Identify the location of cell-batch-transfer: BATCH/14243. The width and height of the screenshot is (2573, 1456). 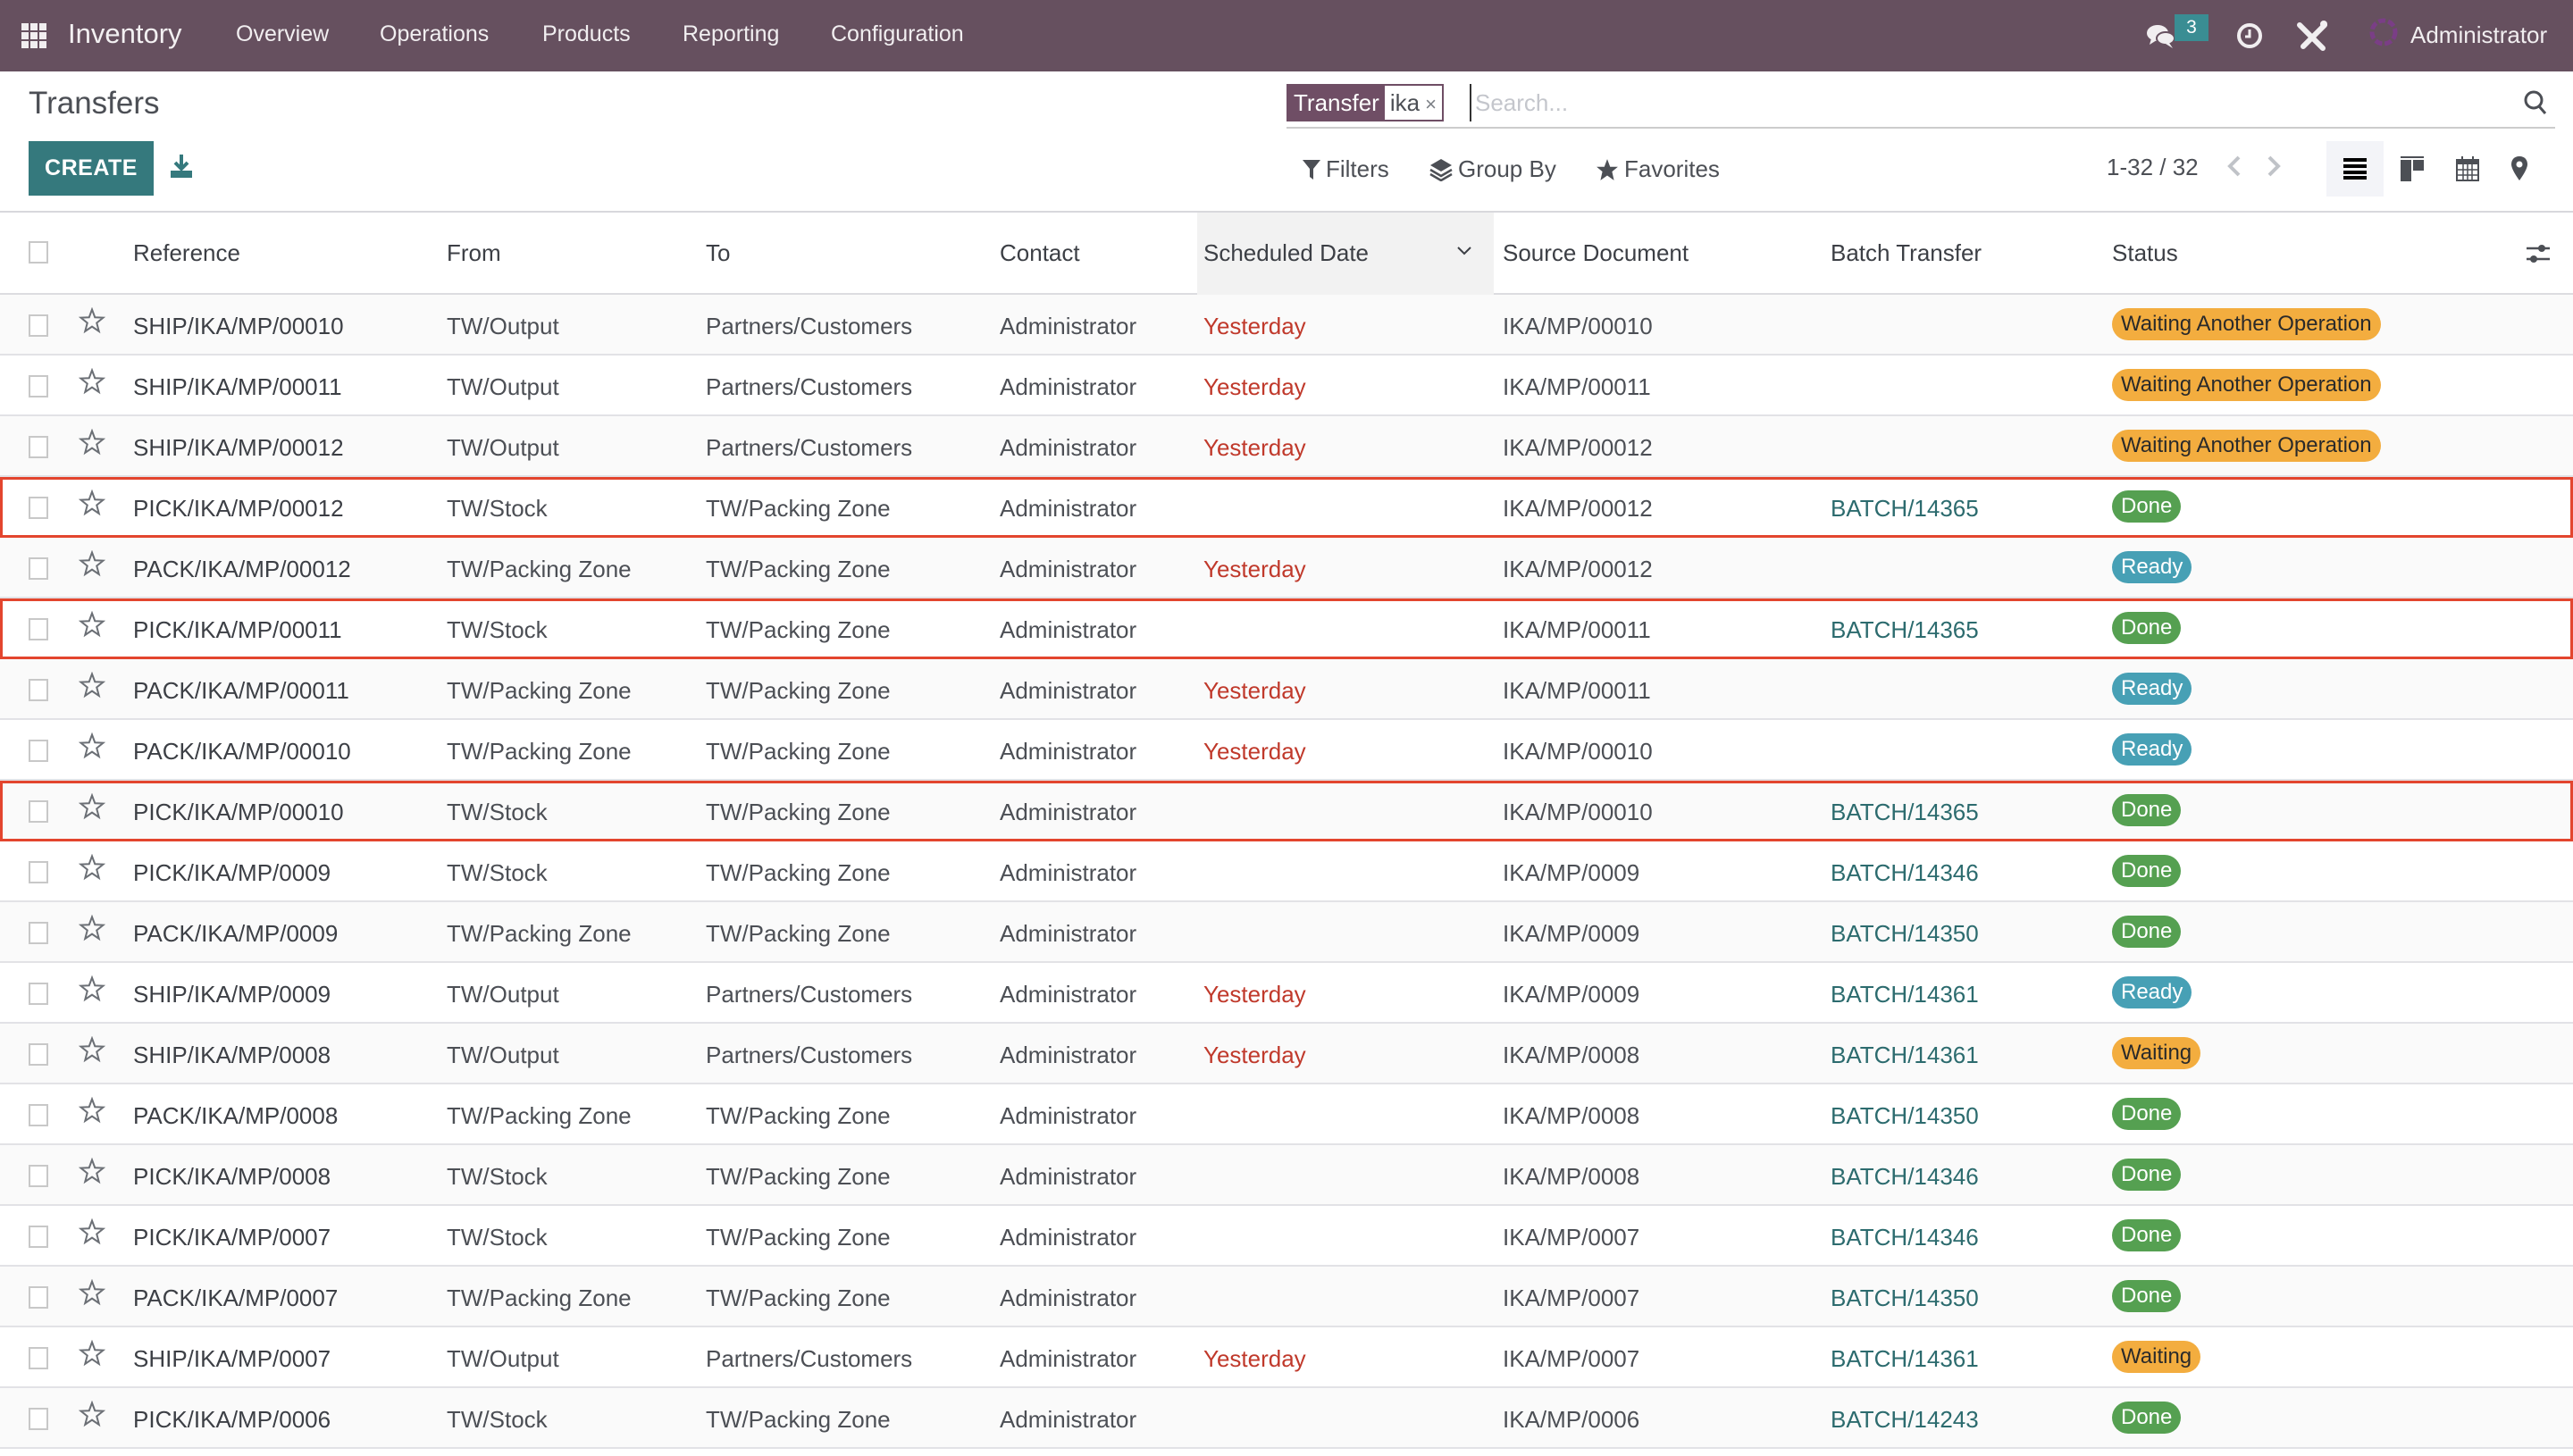
(1905, 1420).